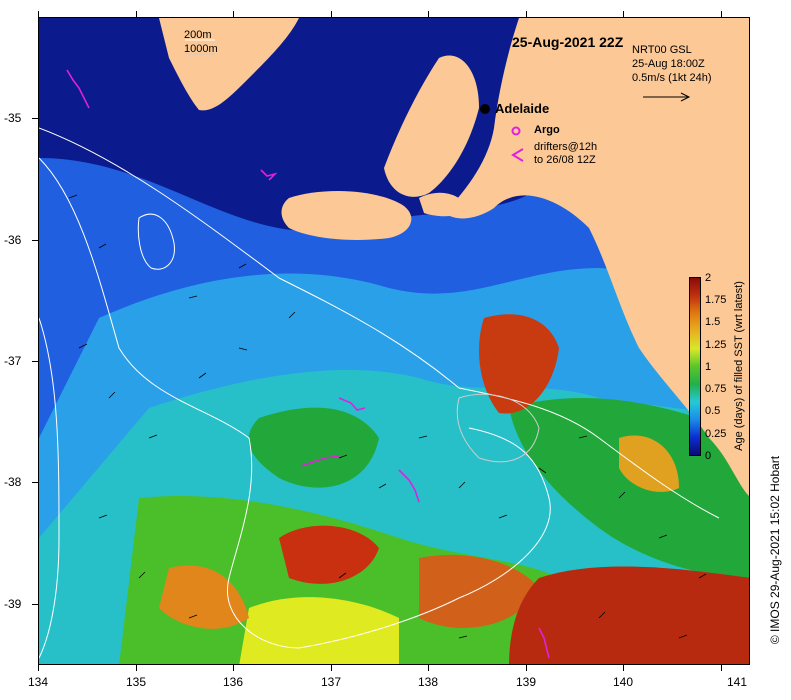  What do you see at coordinates (739, 366) in the screenshot?
I see `colorbar-title: Age (days) of filled SST (wrt latest)` at bounding box center [739, 366].